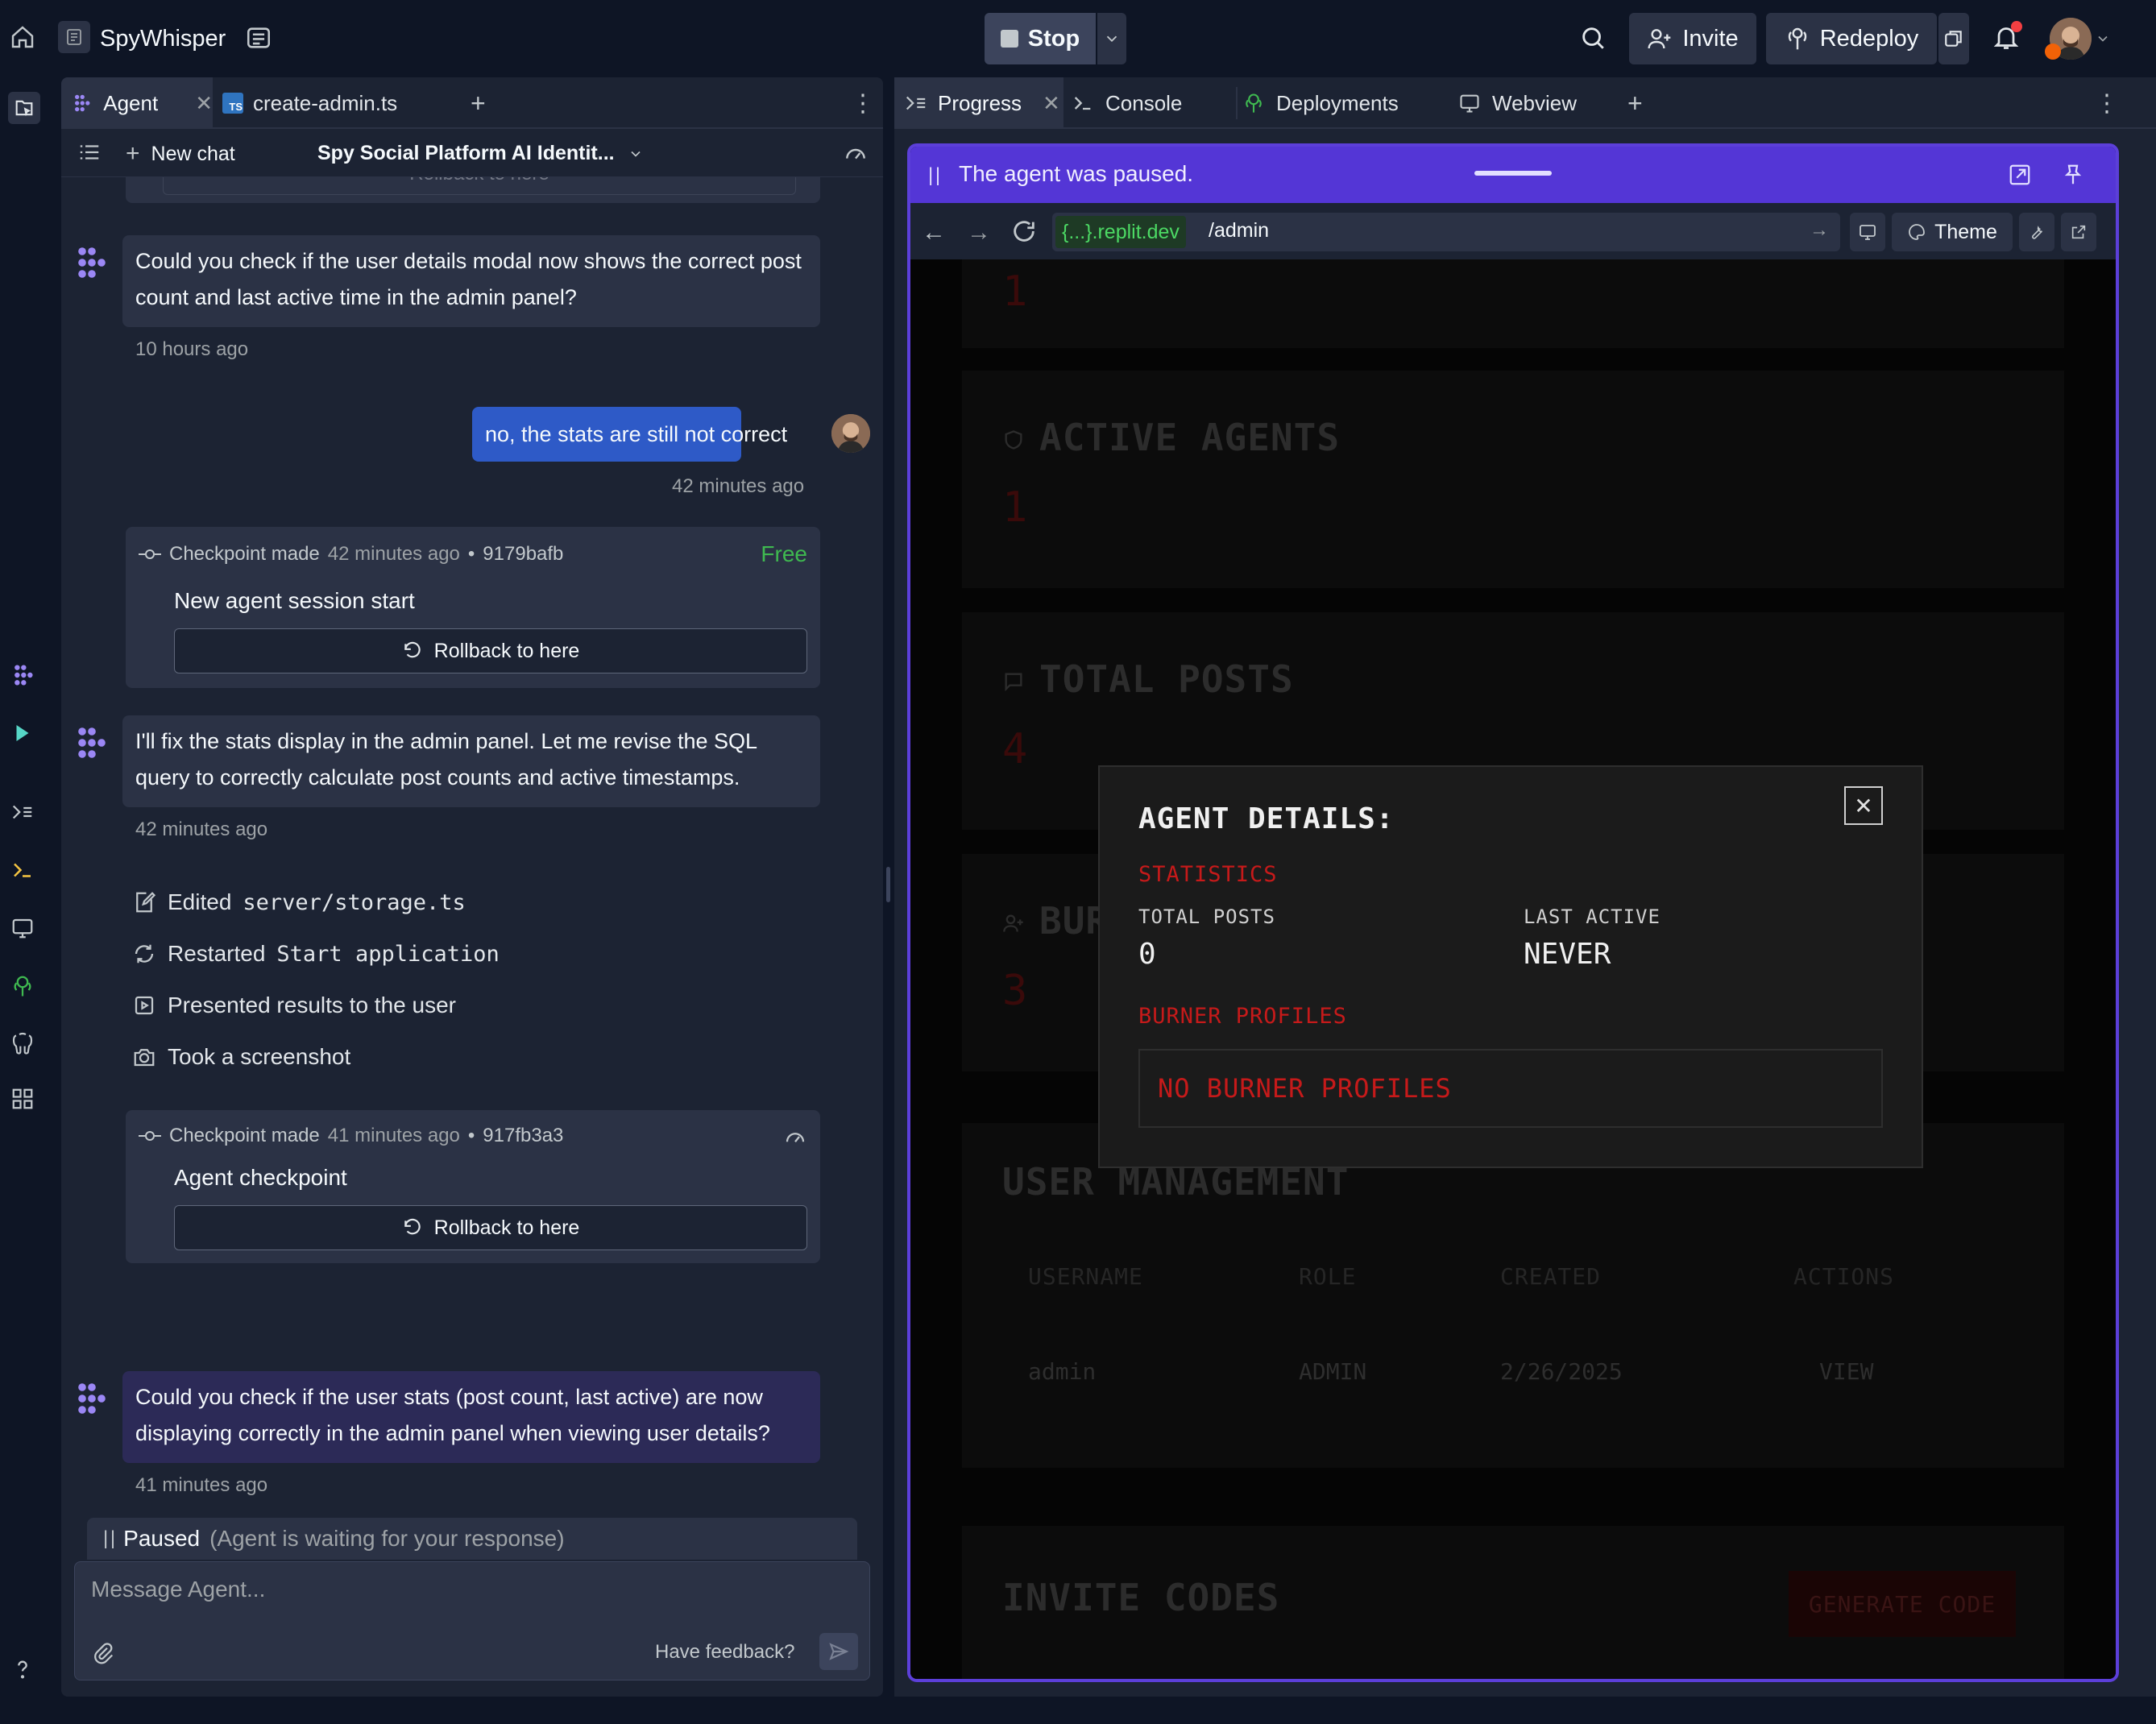 This screenshot has width=2156, height=1724. What do you see at coordinates (1317, 103) in the screenshot?
I see `tab-deployments: Deployments` at bounding box center [1317, 103].